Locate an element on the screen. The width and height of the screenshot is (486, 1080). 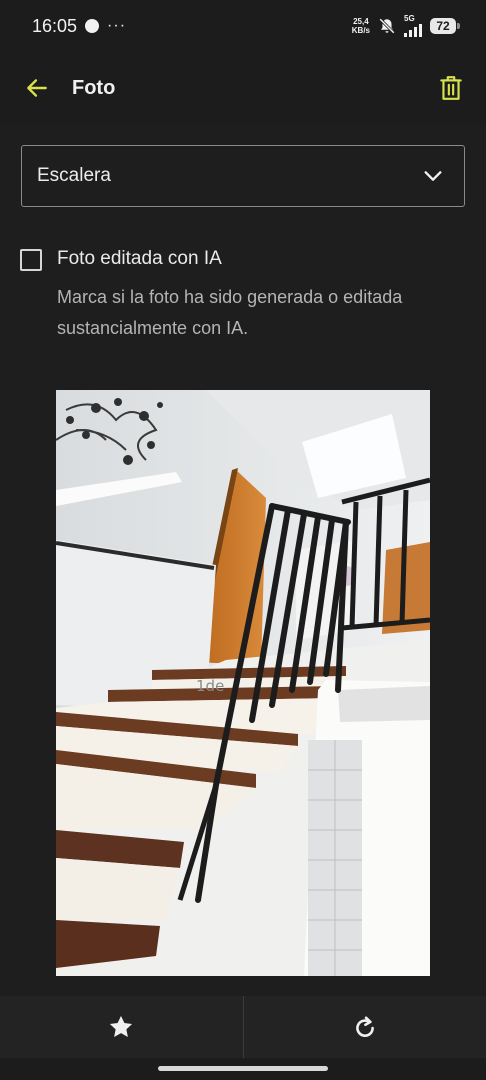
photo-sign-text: 1de is located at coordinates (210, 686).